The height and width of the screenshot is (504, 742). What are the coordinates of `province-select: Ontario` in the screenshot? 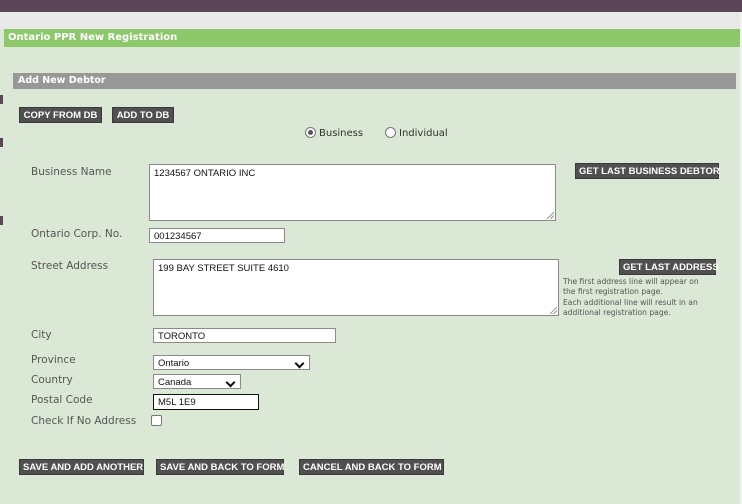 It's located at (231, 362).